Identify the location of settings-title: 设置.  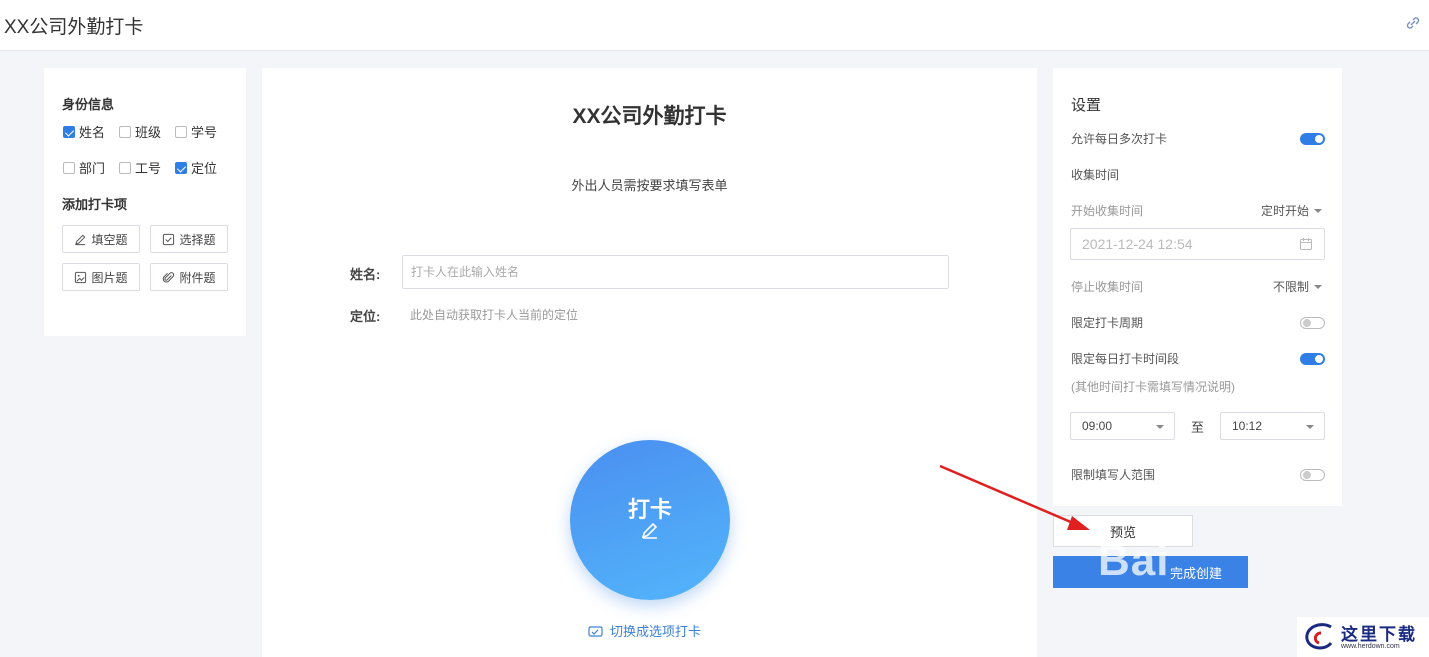
(1086, 105).